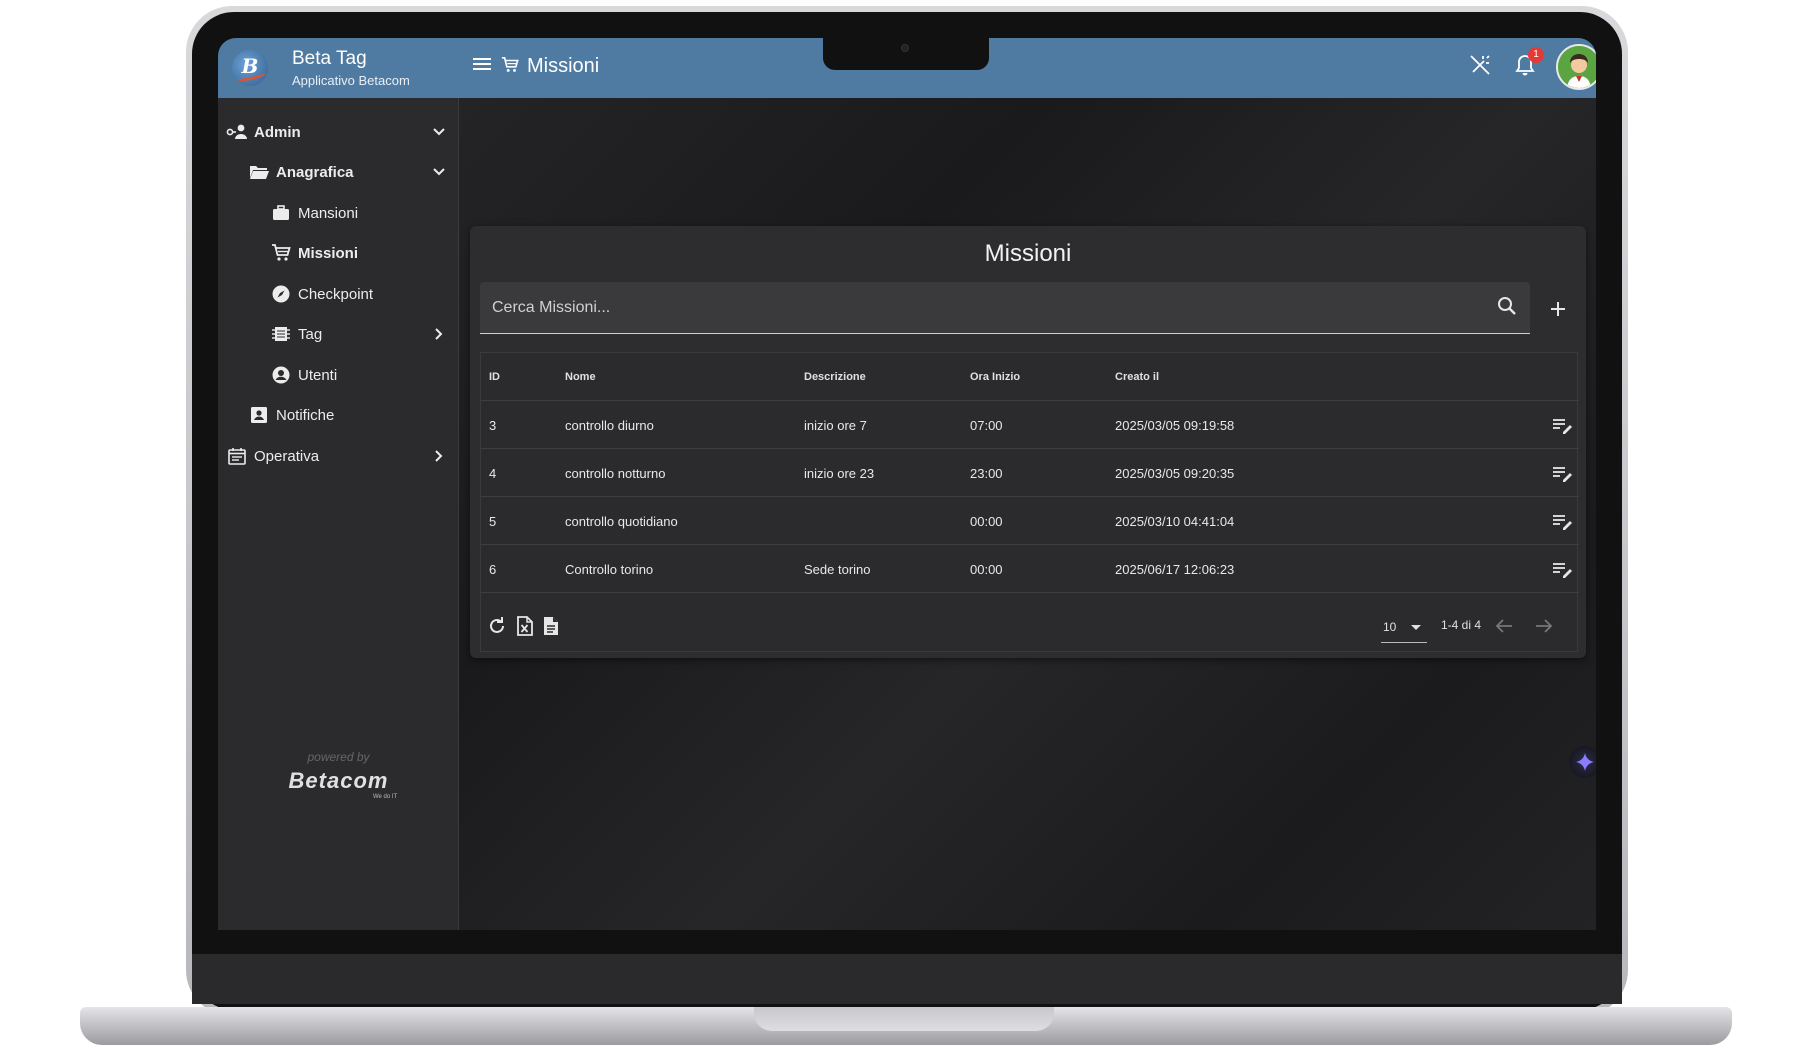 Image resolution: width=1812 pixels, height=1047 pixels. Describe the element at coordinates (1461, 625) in the screenshot. I see `pagination-range: 1-4 di 4` at that location.